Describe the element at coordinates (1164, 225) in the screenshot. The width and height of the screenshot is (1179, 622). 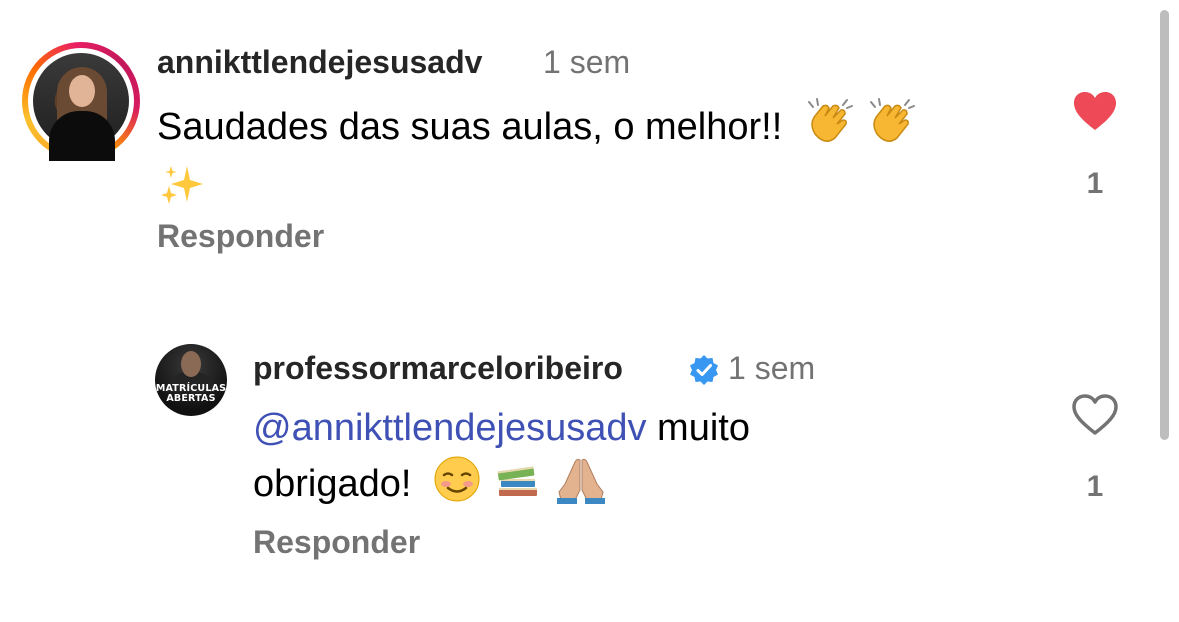
I see `scrollbar` at that location.